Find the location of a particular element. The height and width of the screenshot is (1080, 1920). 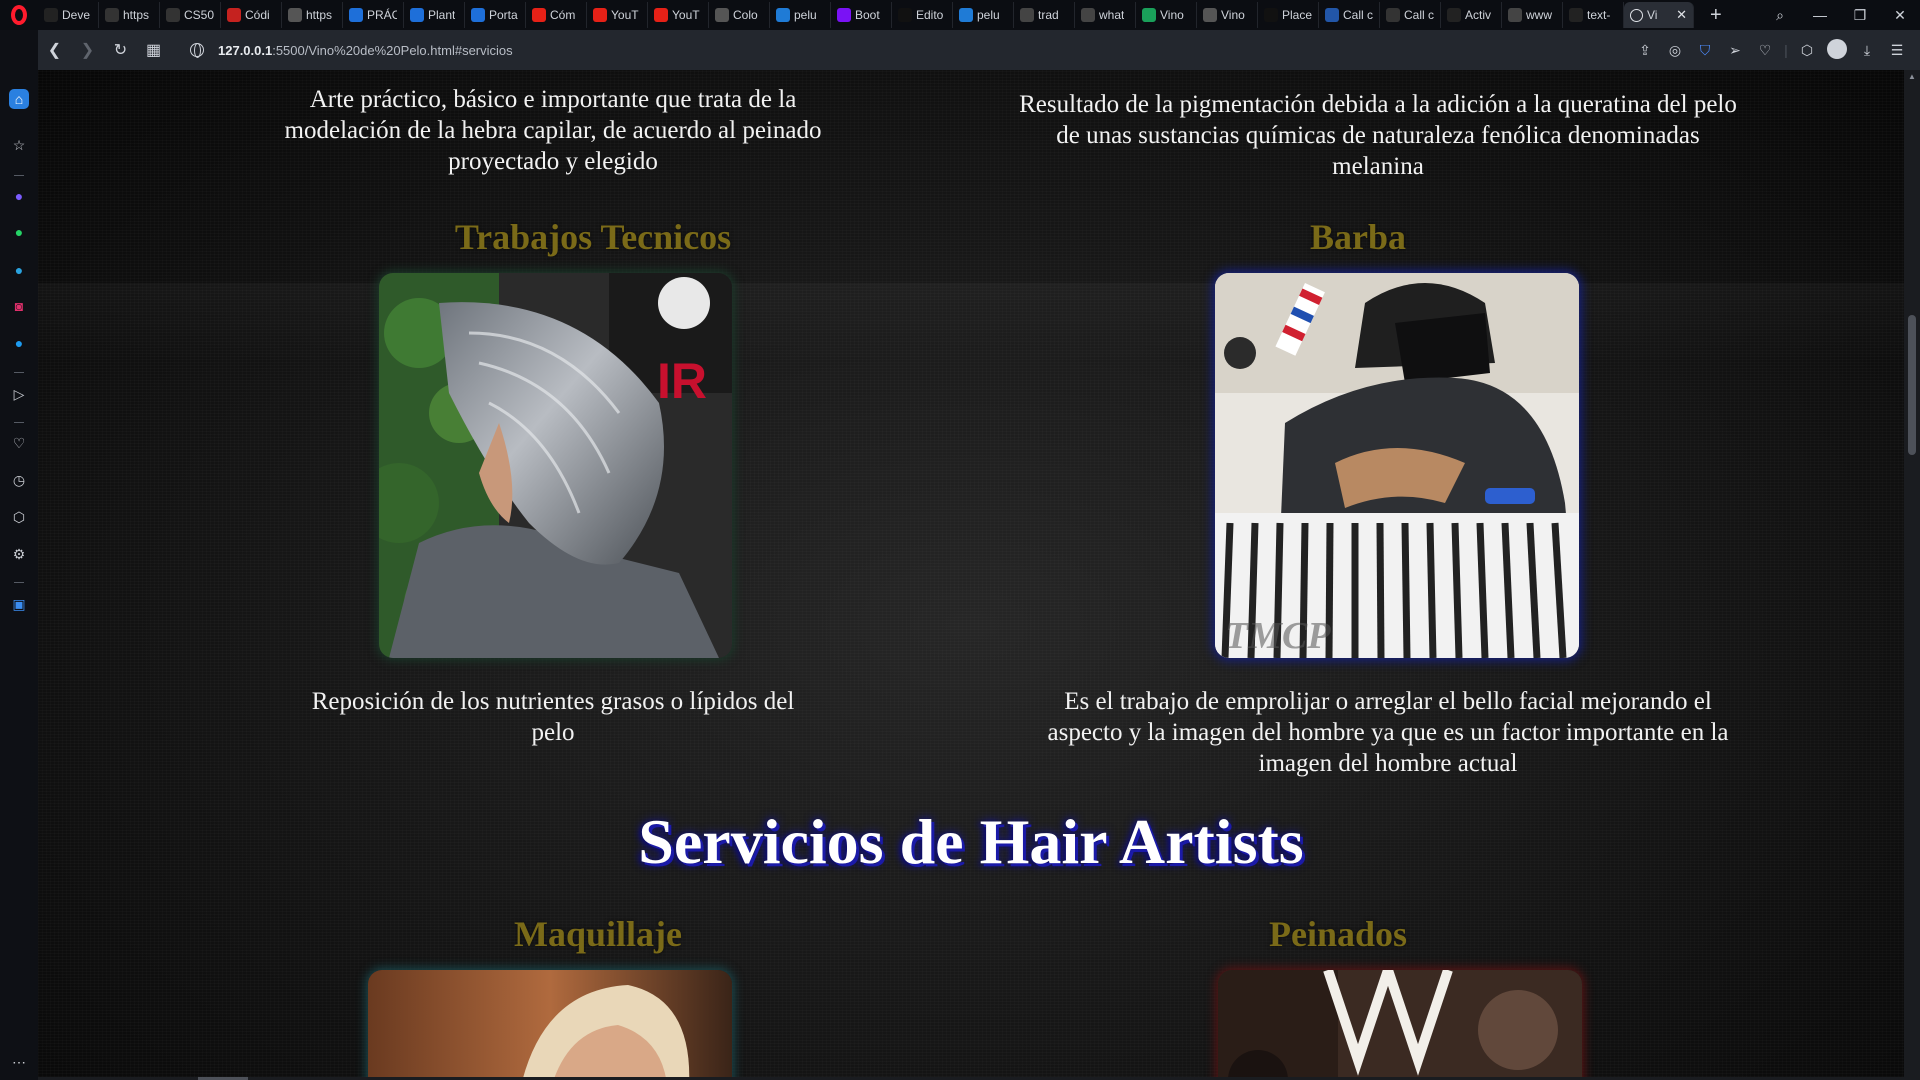

app-icon: ▣ is located at coordinates (19, 604).